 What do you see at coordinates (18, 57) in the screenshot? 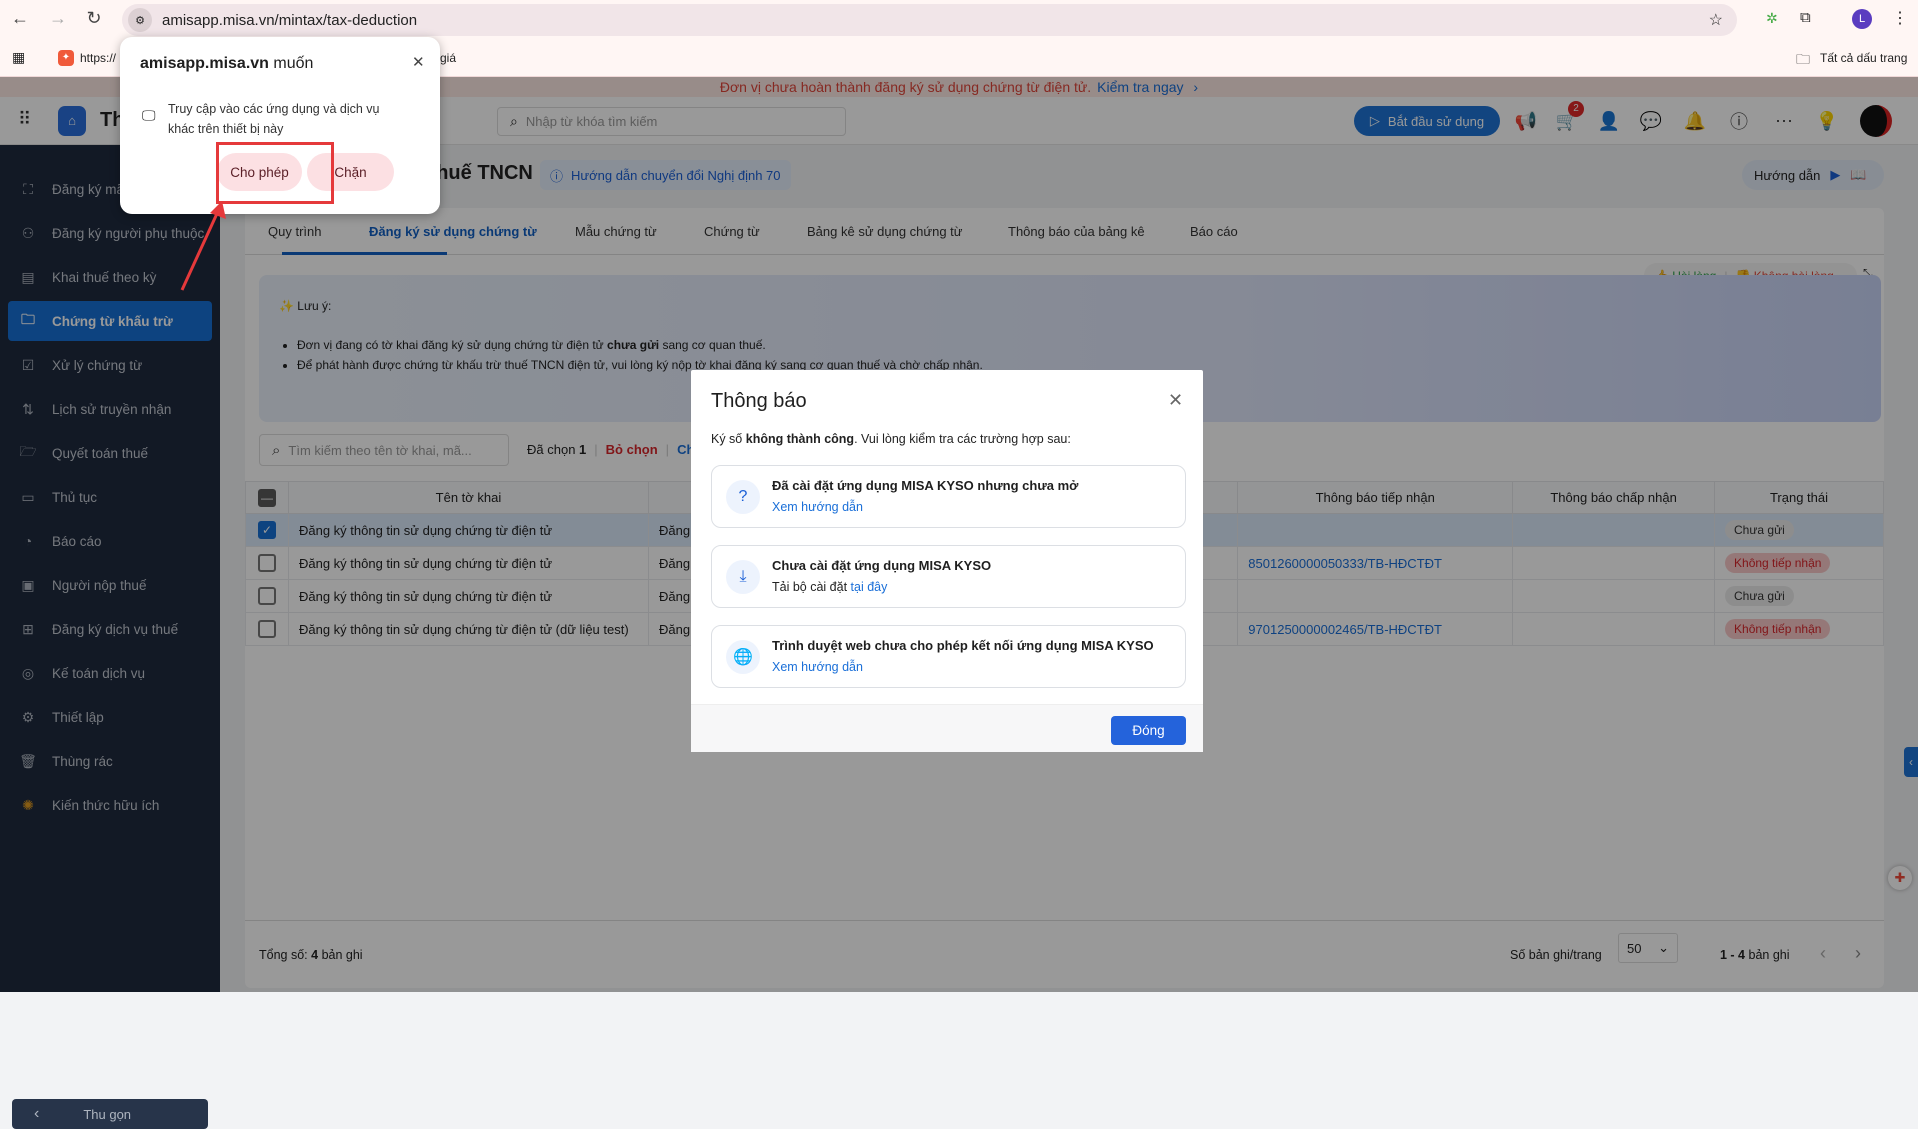
I see `apps-grid-icon: ▦` at bounding box center [18, 57].